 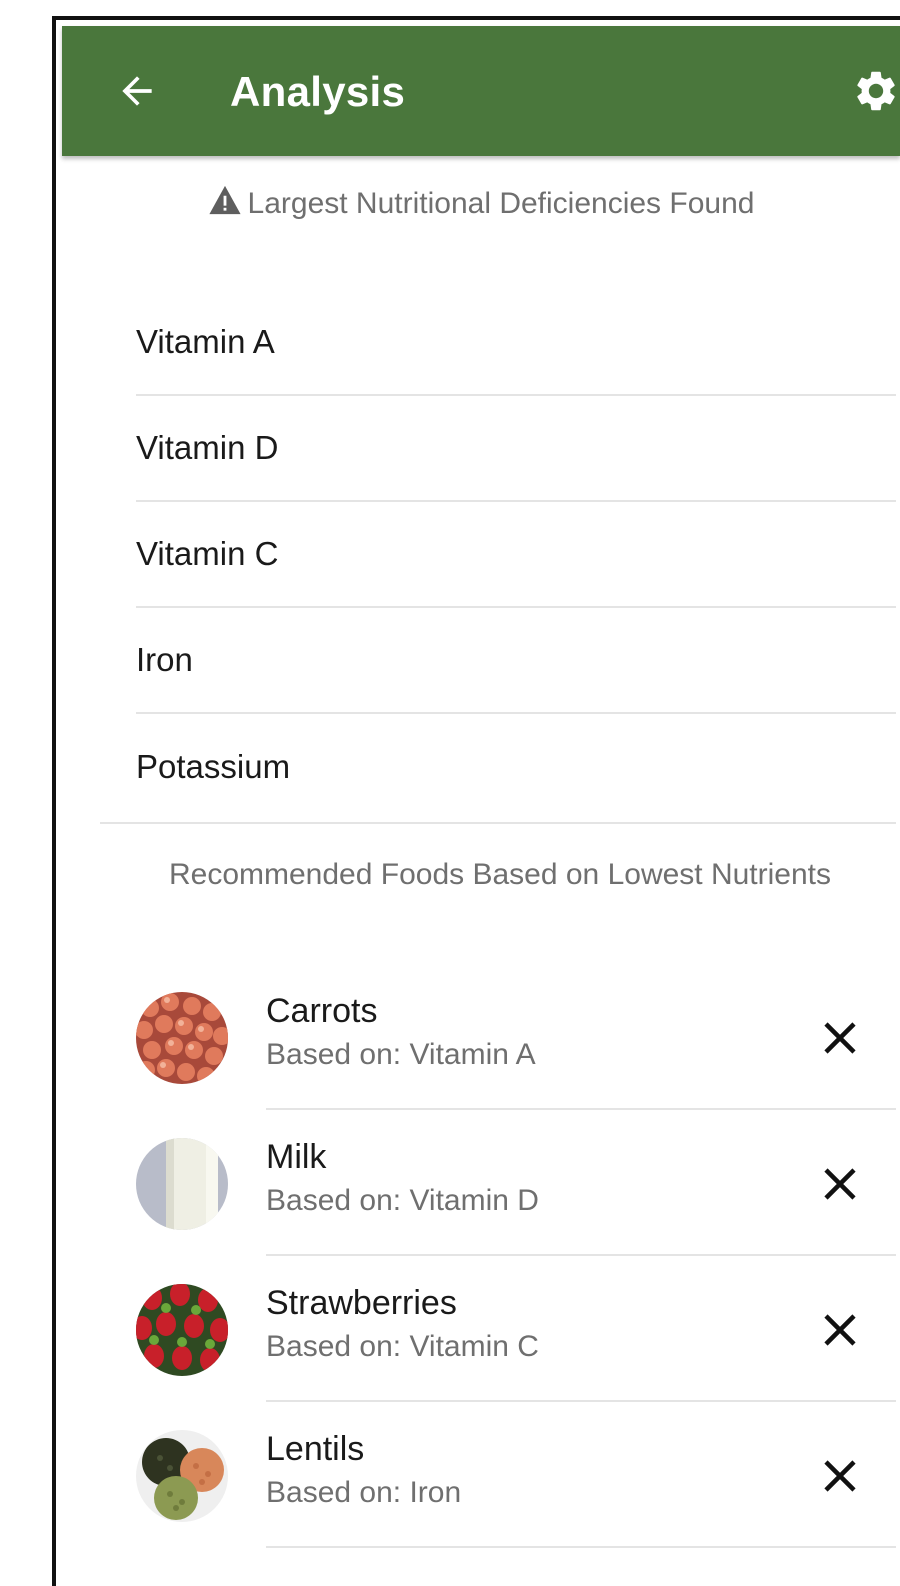 What do you see at coordinates (224, 200) in the screenshot?
I see `warning-icon` at bounding box center [224, 200].